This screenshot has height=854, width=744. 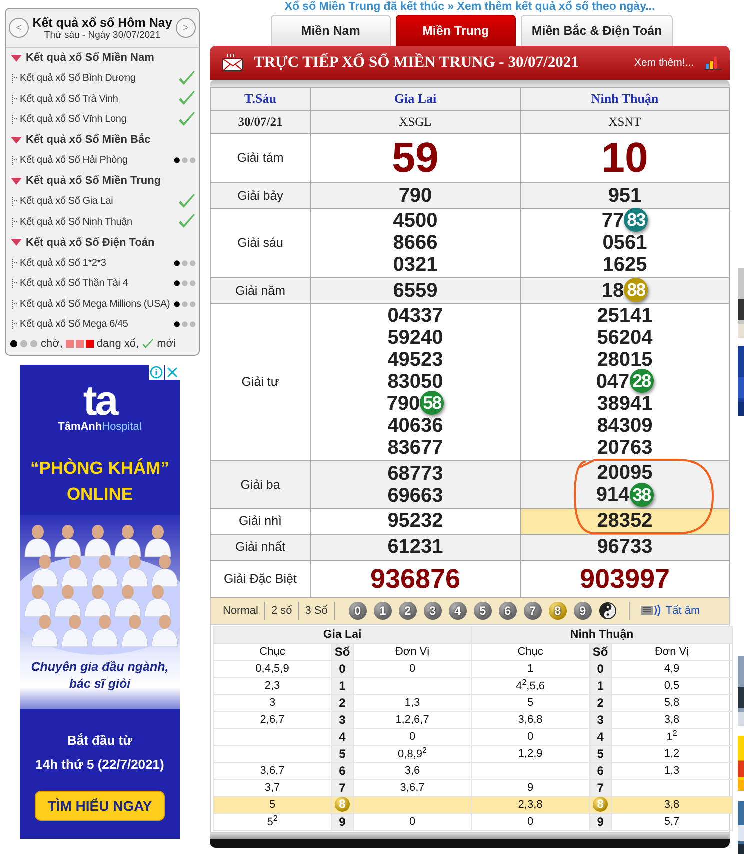 What do you see at coordinates (260, 99) in the screenshot?
I see `table-header: T.Sáu` at bounding box center [260, 99].